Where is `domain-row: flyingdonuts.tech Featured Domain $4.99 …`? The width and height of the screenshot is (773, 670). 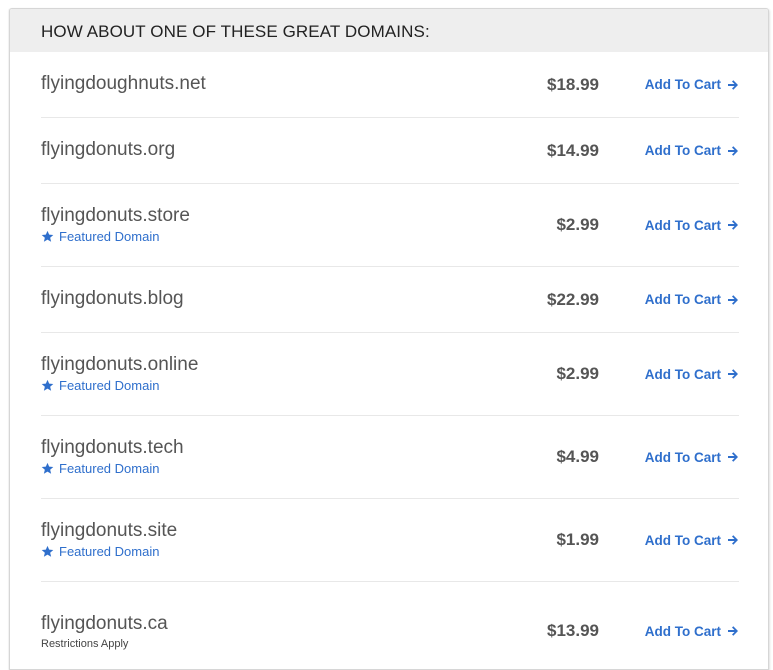
domain-row: flyingdonuts.tech Featured Domain $4.99 … is located at coordinates (390, 457).